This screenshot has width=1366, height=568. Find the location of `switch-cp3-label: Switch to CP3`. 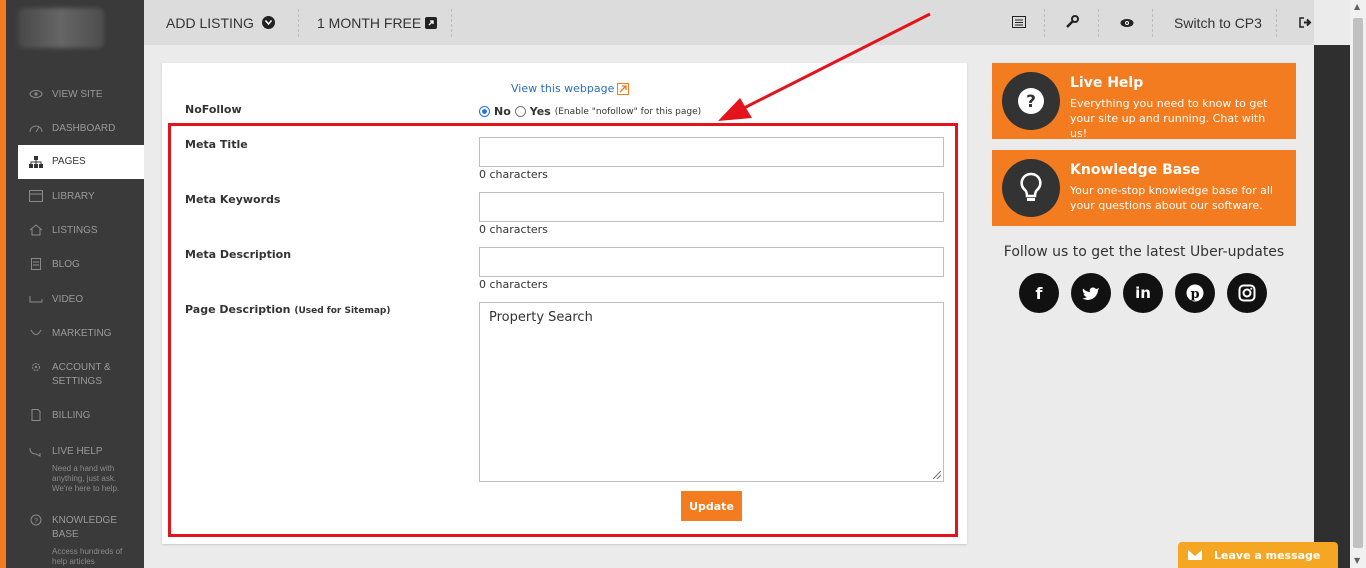

switch-cp3-label: Switch to CP3 is located at coordinates (1218, 22).